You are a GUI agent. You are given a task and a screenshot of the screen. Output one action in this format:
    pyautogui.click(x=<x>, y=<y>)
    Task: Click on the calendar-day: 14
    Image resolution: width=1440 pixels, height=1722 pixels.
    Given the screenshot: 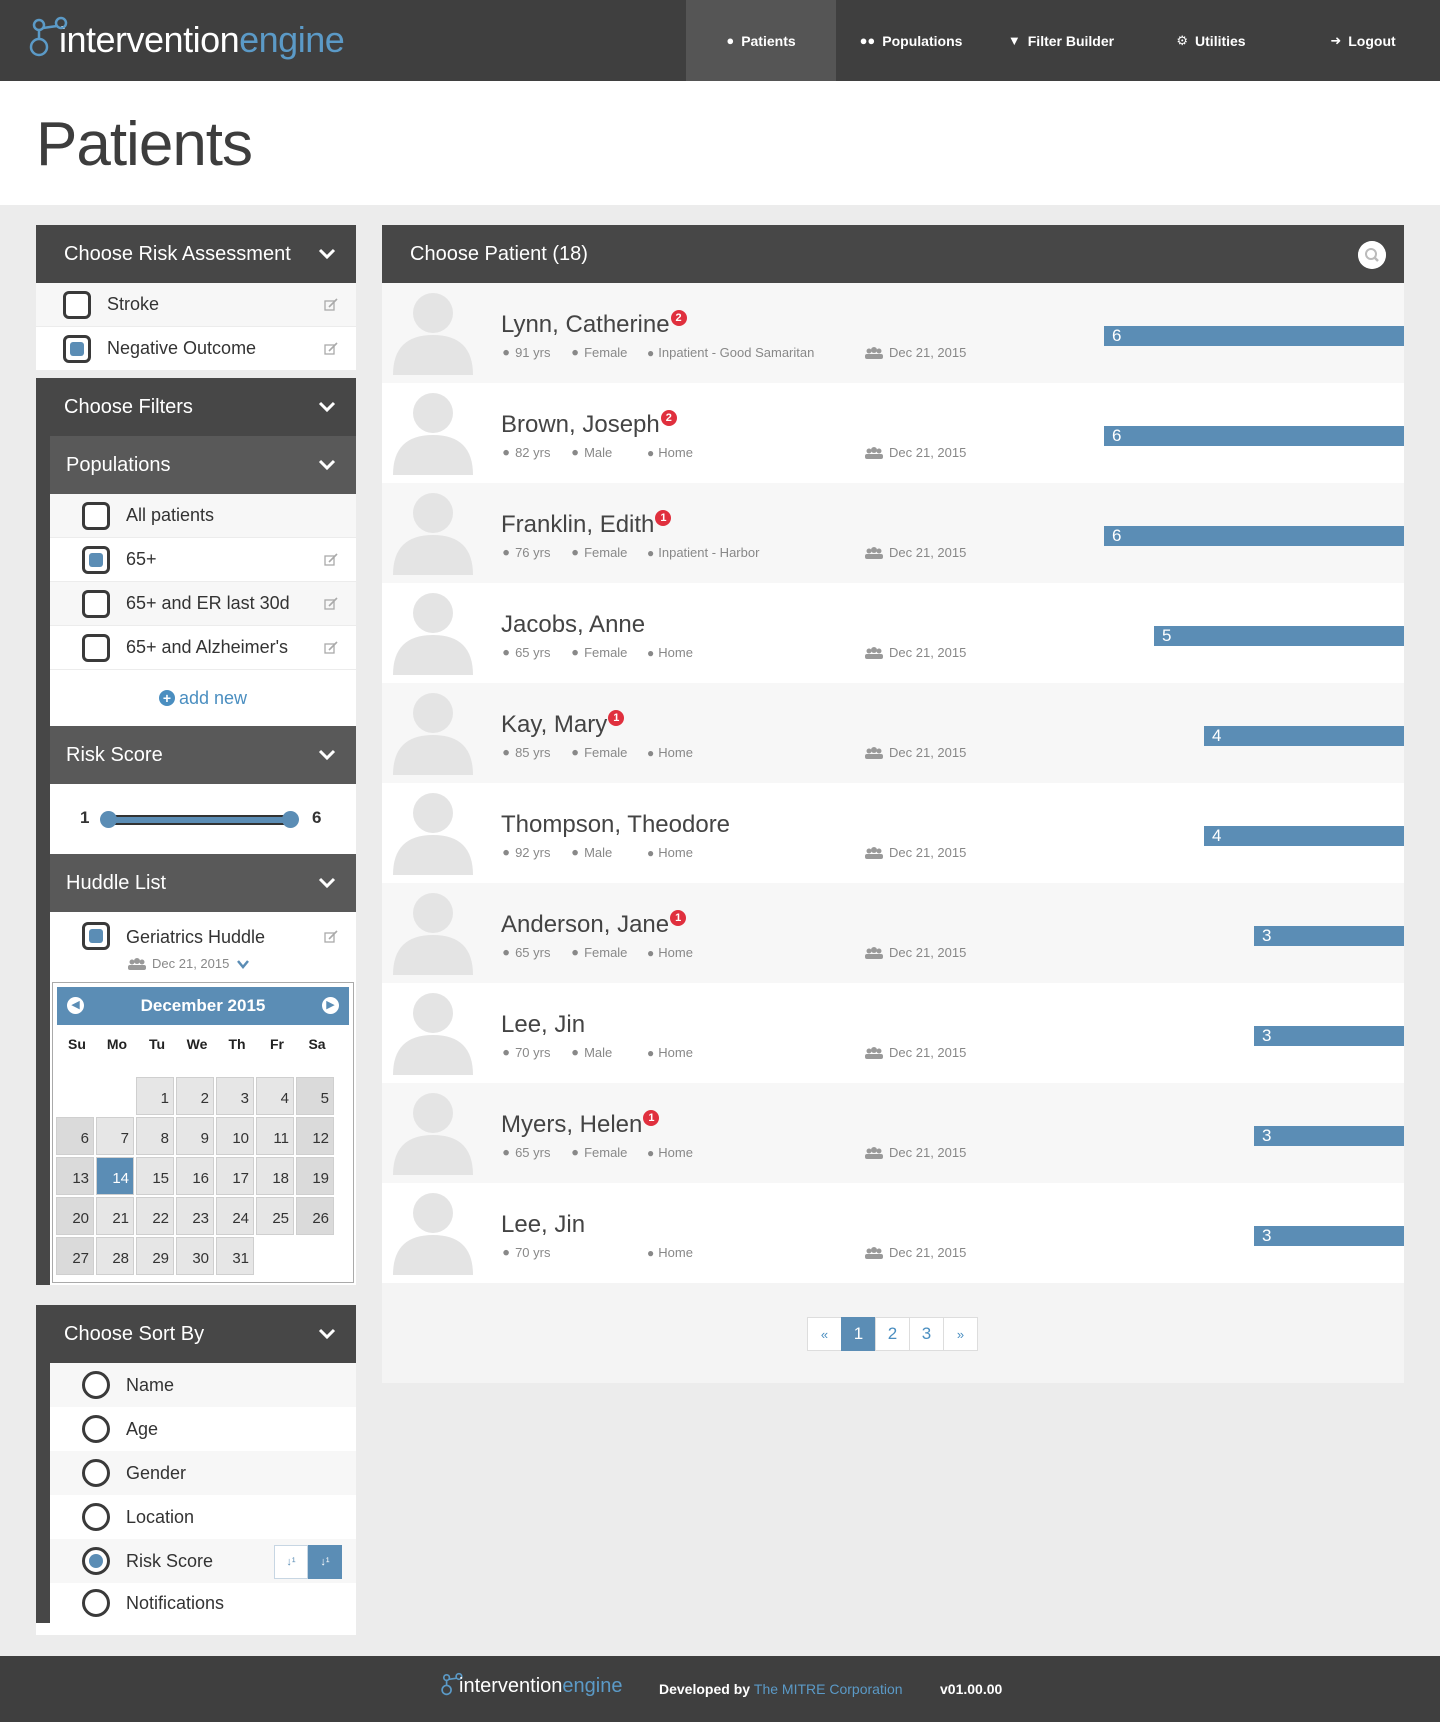 What is the action you would take?
    pyautogui.click(x=115, y=1176)
    